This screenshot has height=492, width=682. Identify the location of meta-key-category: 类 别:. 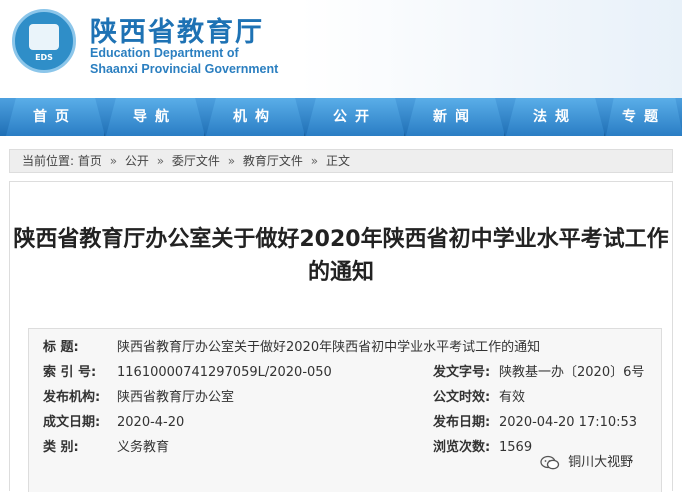
(61, 447).